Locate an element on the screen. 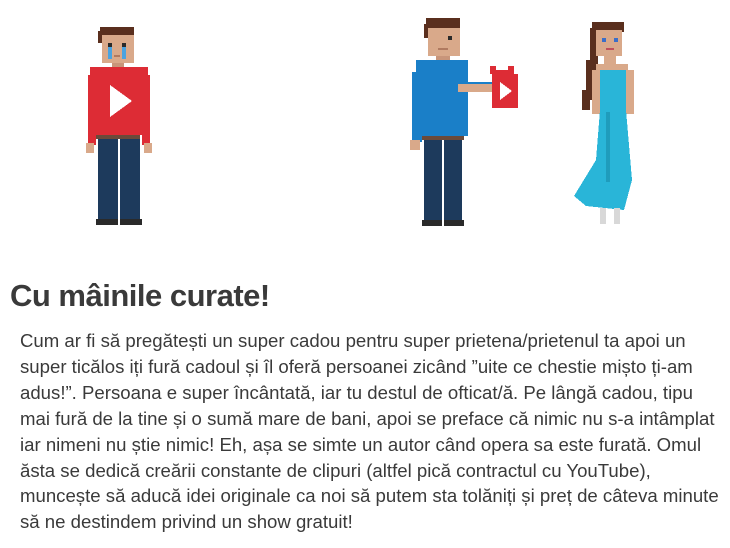  thief-man-icon is located at coordinates (464, 122).